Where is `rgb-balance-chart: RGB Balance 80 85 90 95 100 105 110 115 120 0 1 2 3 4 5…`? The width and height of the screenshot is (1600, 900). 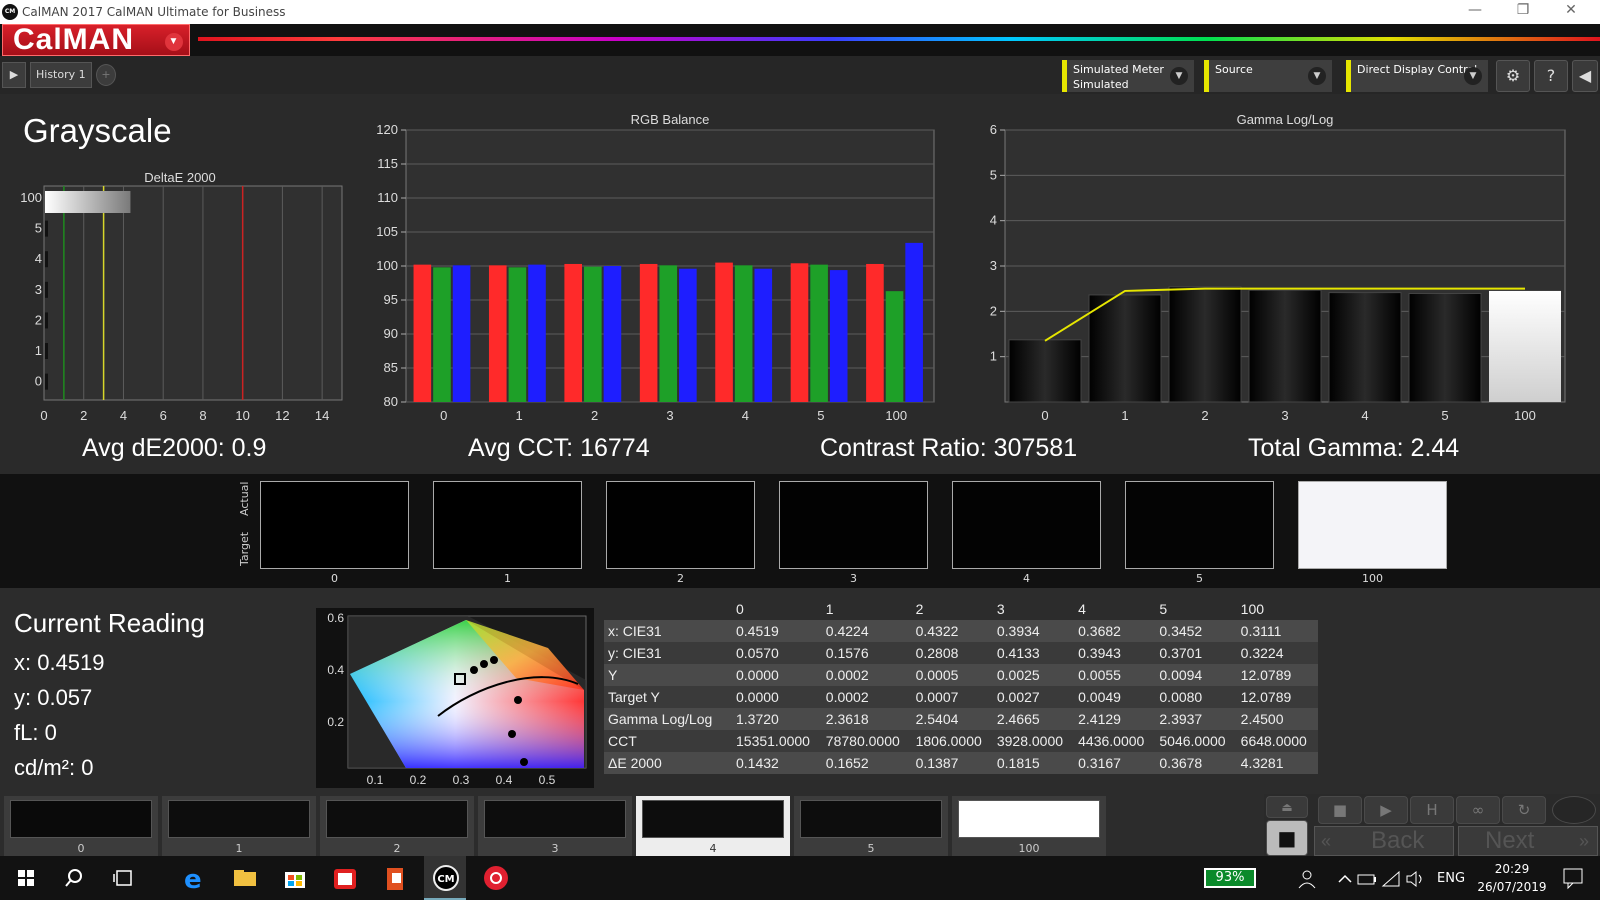
rgb-balance-chart: RGB Balance 80 85 90 95 100 105 110 115 120 0 1 2 3 4 5… is located at coordinates (655, 267).